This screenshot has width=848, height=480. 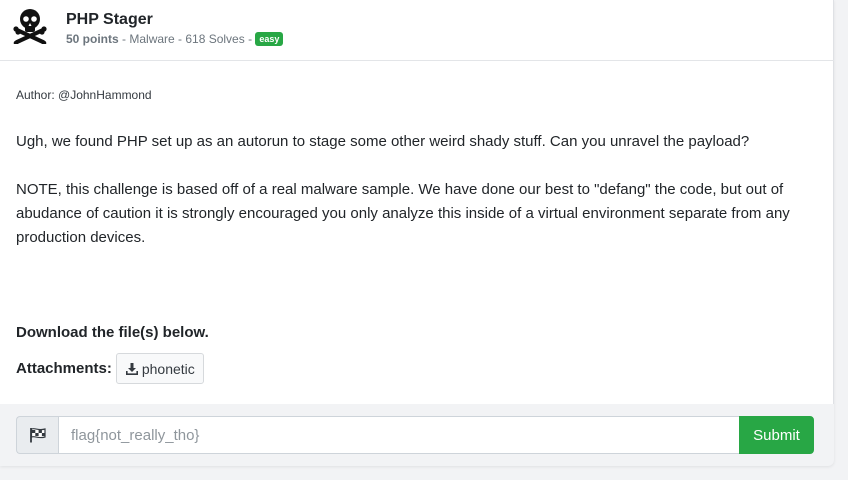 I want to click on attachment-download-button: phonetic, so click(x=159, y=368).